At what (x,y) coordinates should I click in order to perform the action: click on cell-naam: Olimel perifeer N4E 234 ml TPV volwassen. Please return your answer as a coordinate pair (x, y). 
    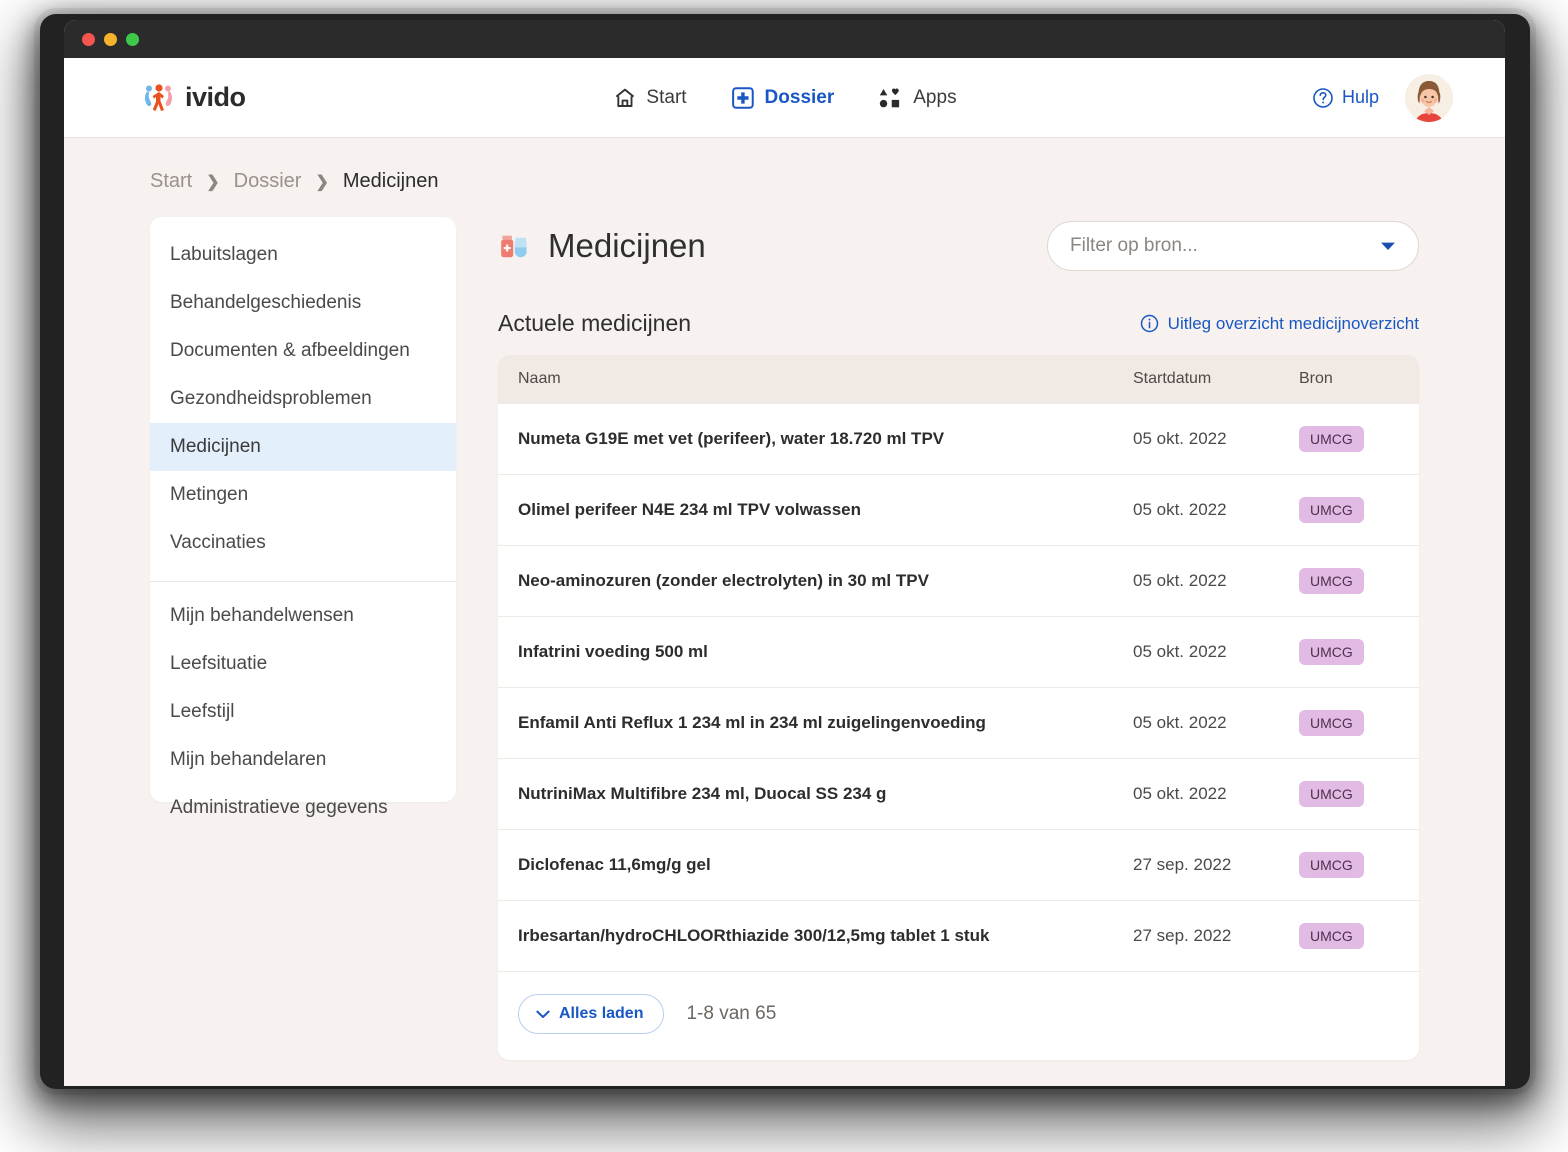
    Looking at the image, I should click on (815, 510).